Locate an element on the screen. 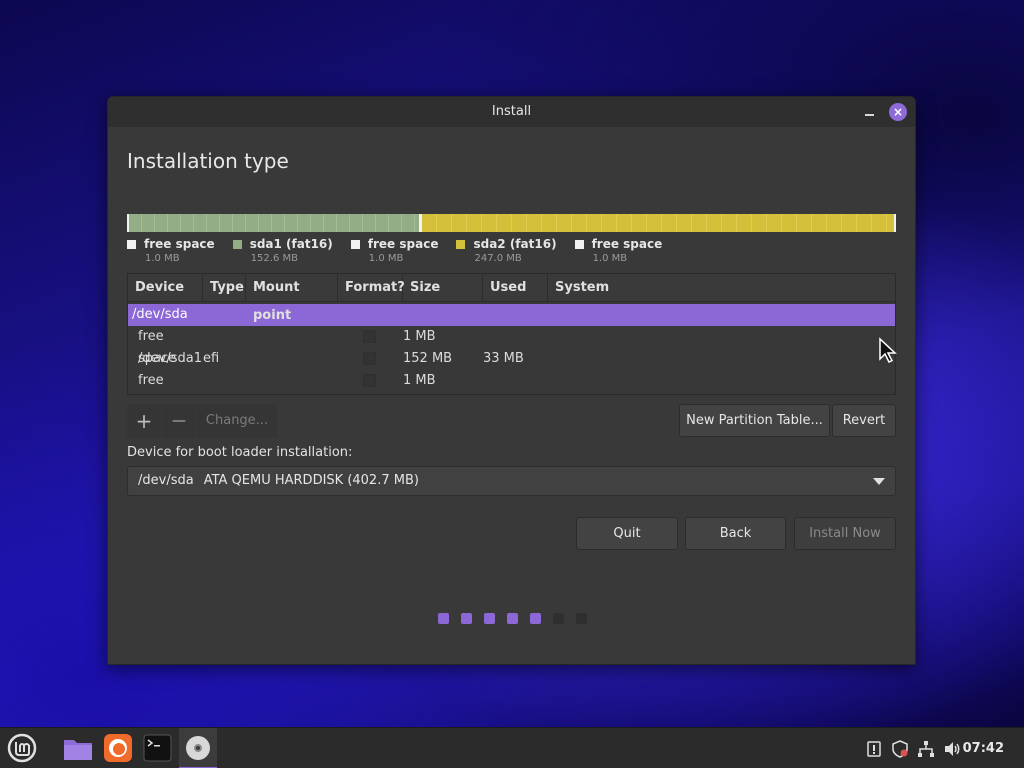 Image resolution: width=1024 pixels, height=768 pixels. system-tray is located at coordinates (913, 748).